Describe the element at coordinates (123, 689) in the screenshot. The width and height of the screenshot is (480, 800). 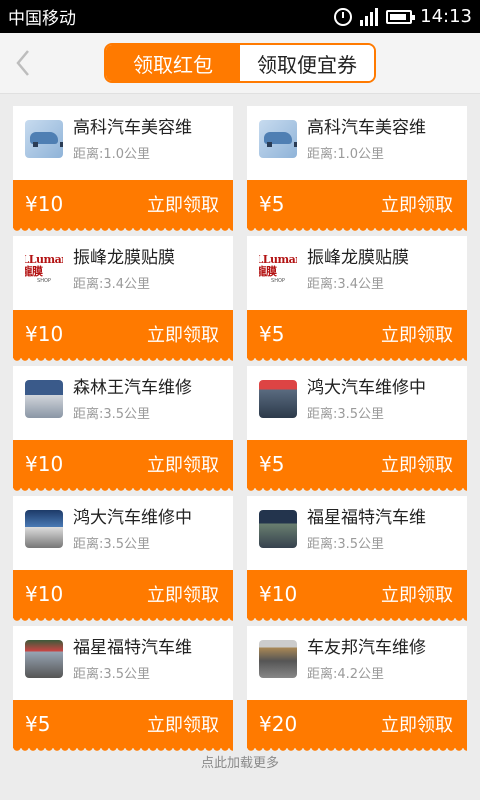
I see `coupon-card: 福星福特汽车维 距离:3.5公里 ¥5 立即领取` at that location.